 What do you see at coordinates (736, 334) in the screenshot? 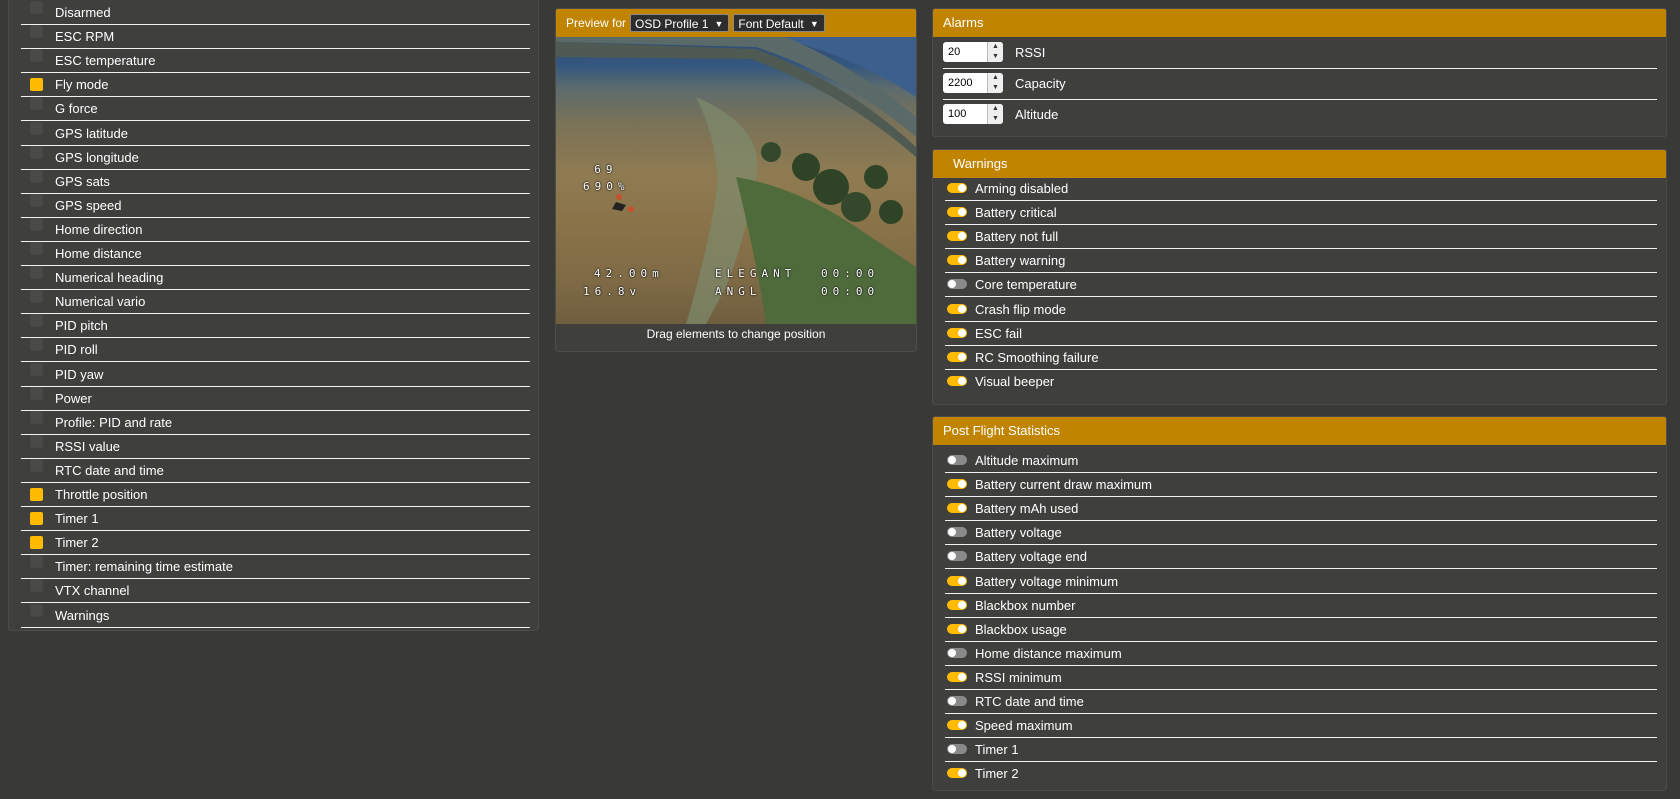
I see `preview-hint: Drag elements to change position` at bounding box center [736, 334].